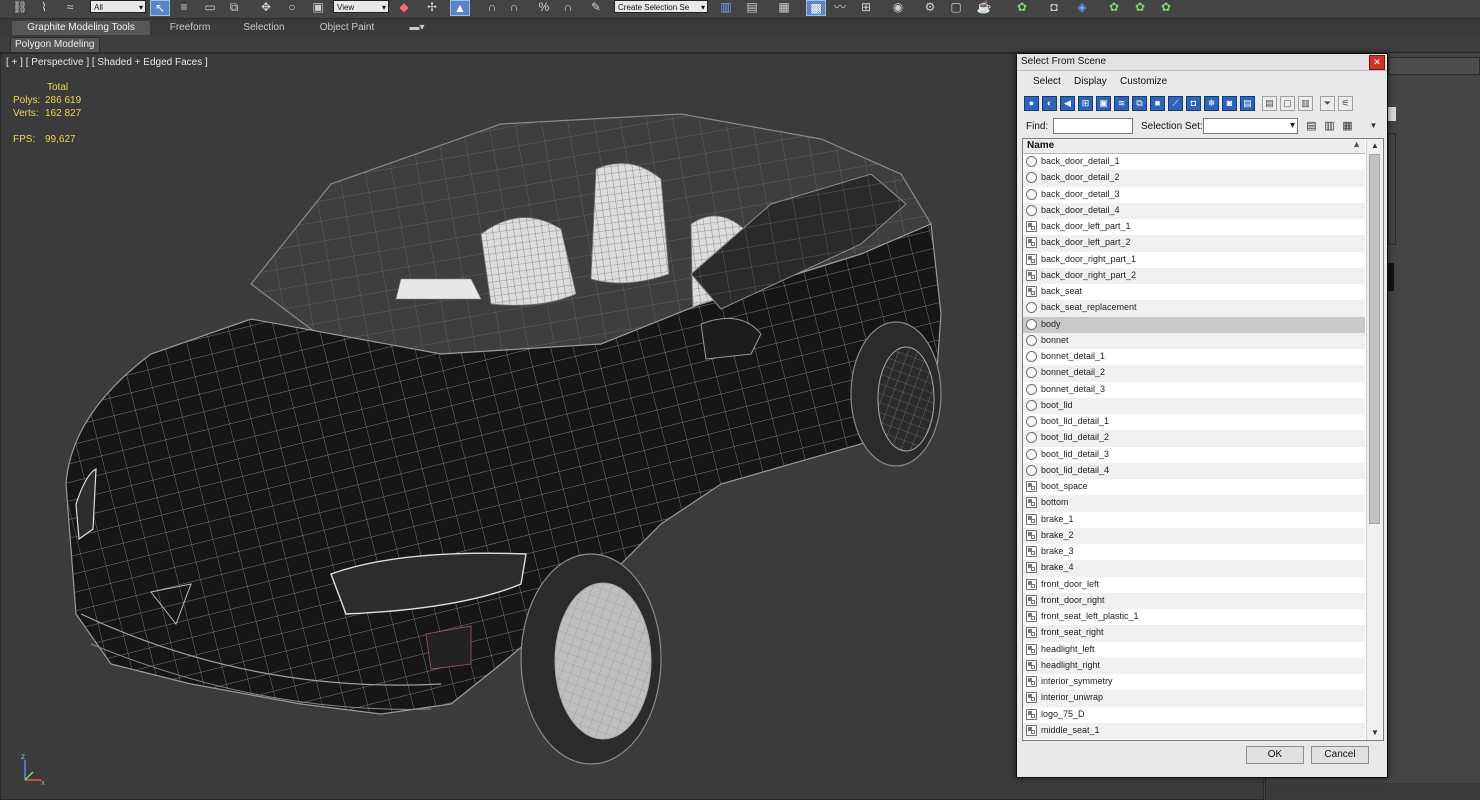  What do you see at coordinates (492, 7) in the screenshot?
I see `snaps-toggle-icon: ∩` at bounding box center [492, 7].